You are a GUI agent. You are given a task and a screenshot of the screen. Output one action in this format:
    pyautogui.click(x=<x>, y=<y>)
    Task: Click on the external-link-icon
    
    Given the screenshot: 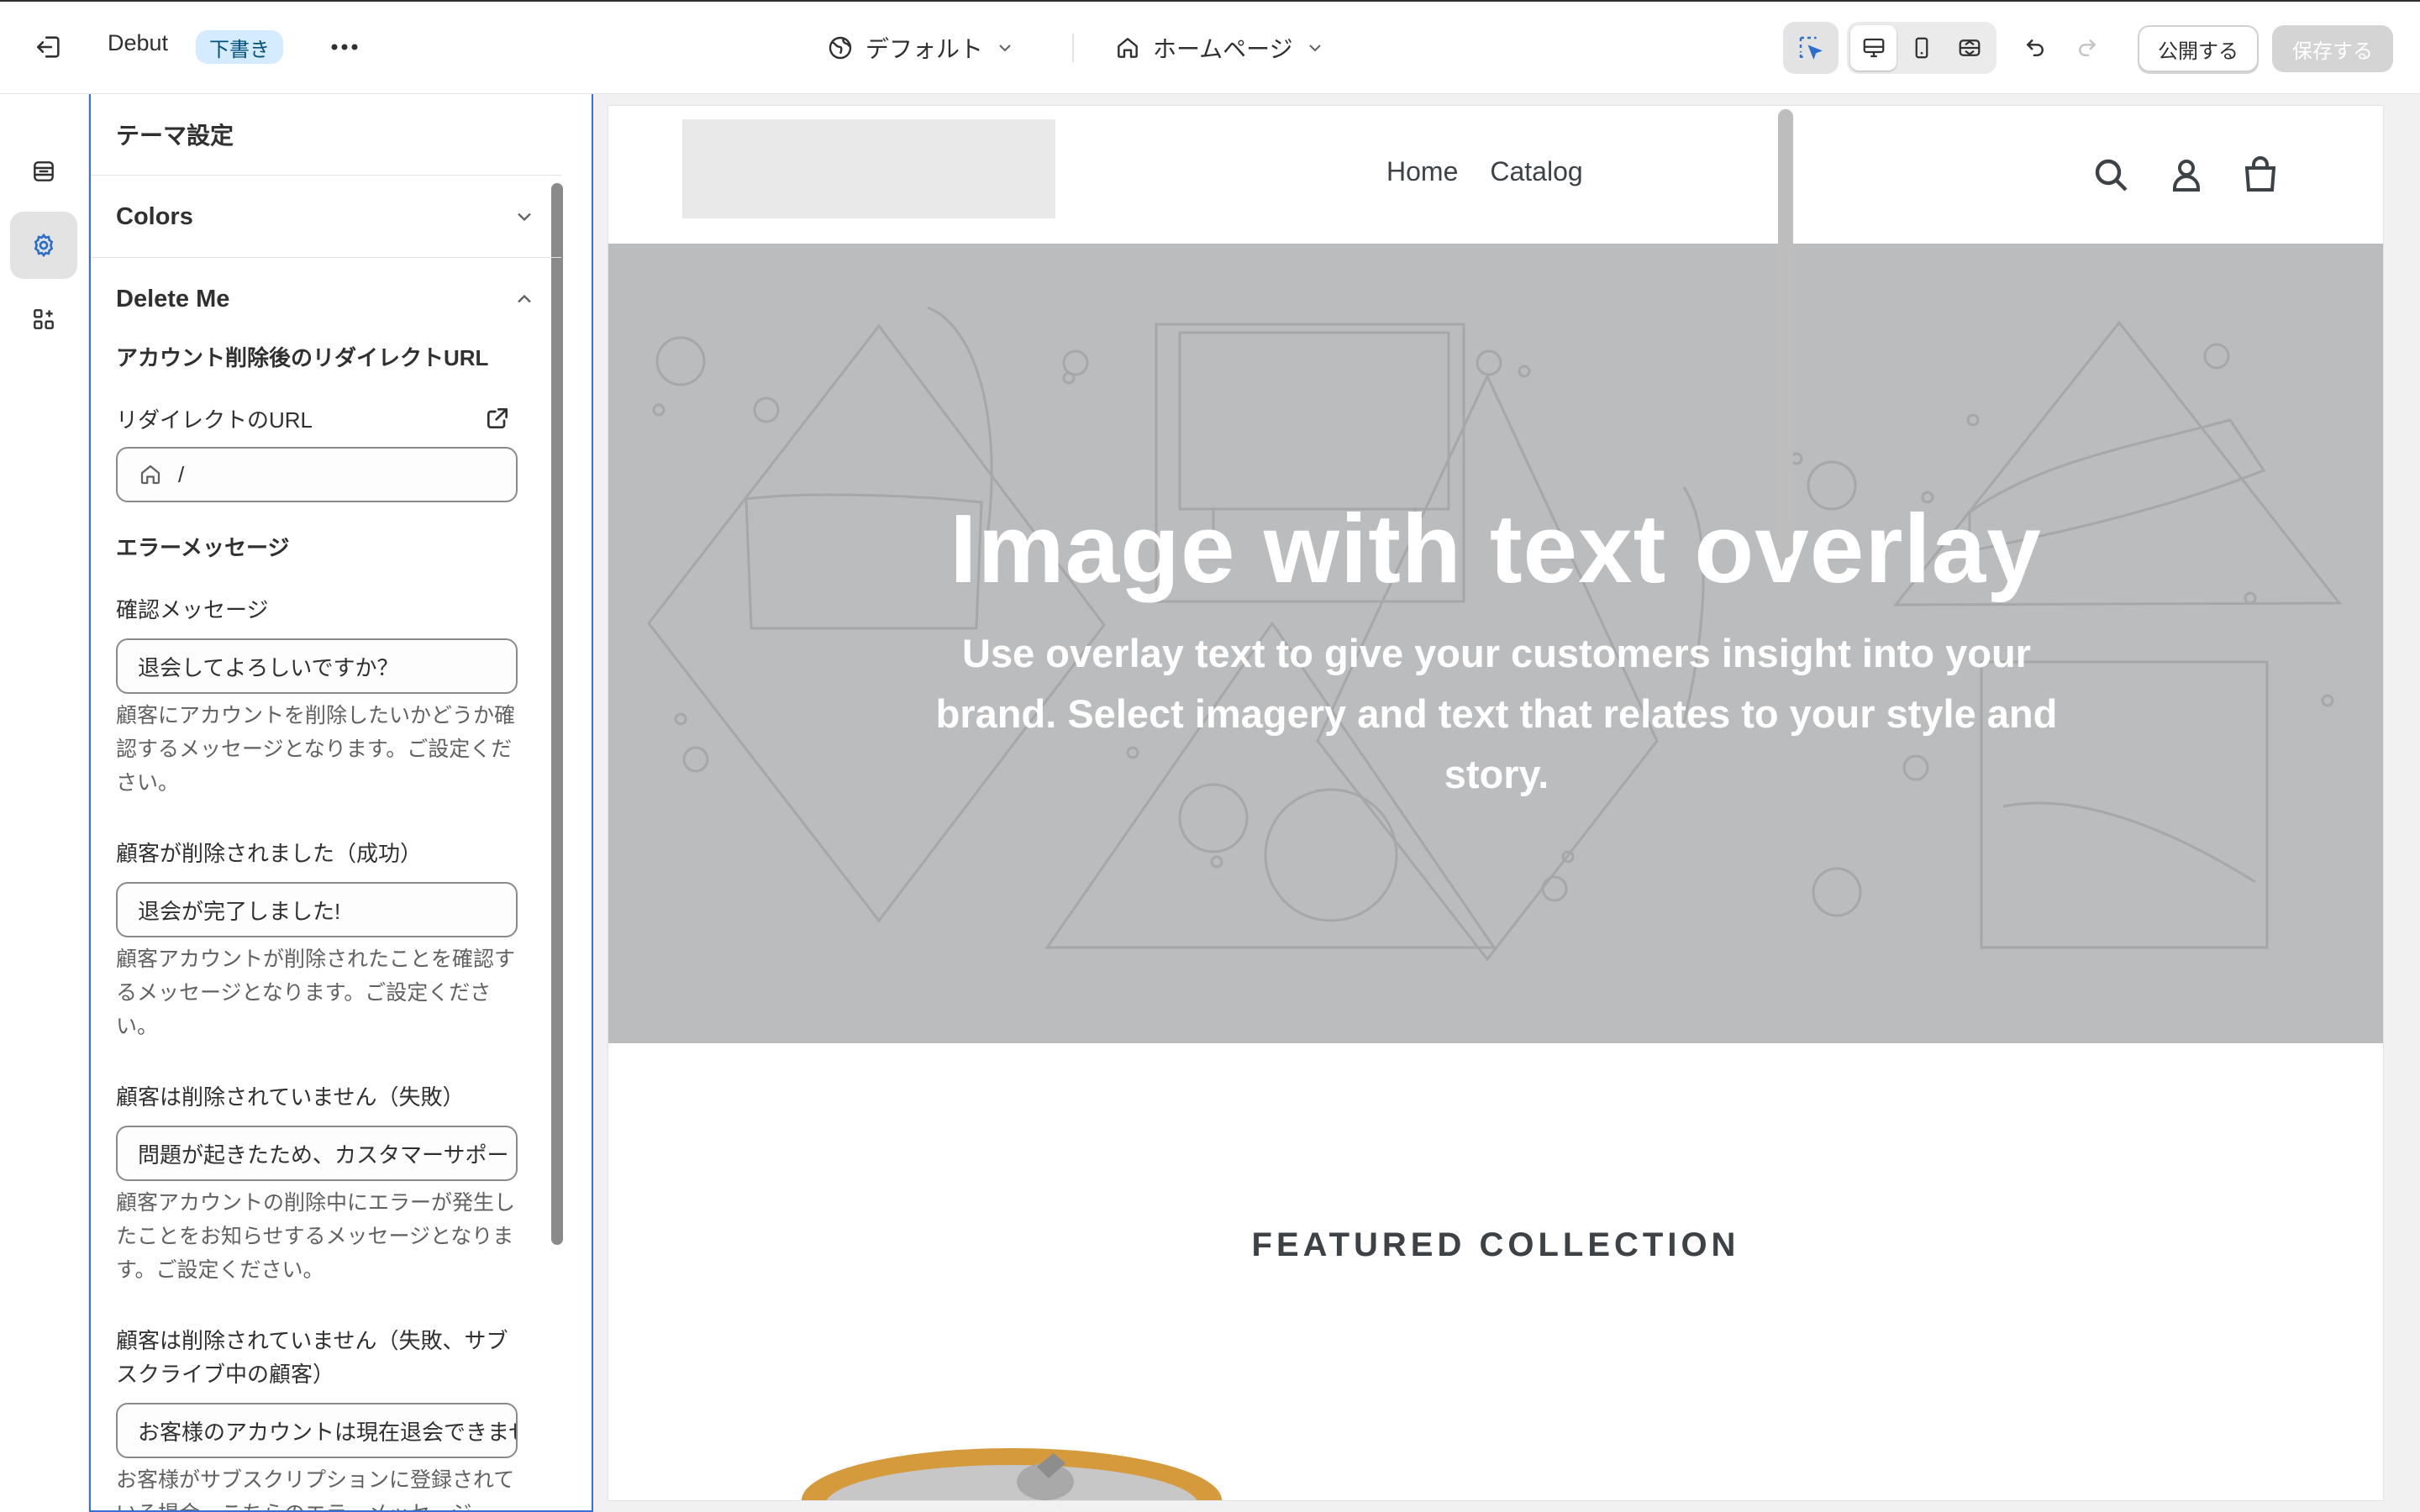 What is the action you would take?
    pyautogui.click(x=497, y=418)
    